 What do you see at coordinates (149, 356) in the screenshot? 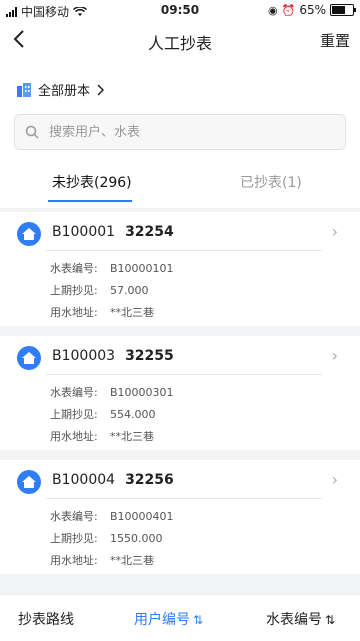
I see `account-number: 32255` at bounding box center [149, 356].